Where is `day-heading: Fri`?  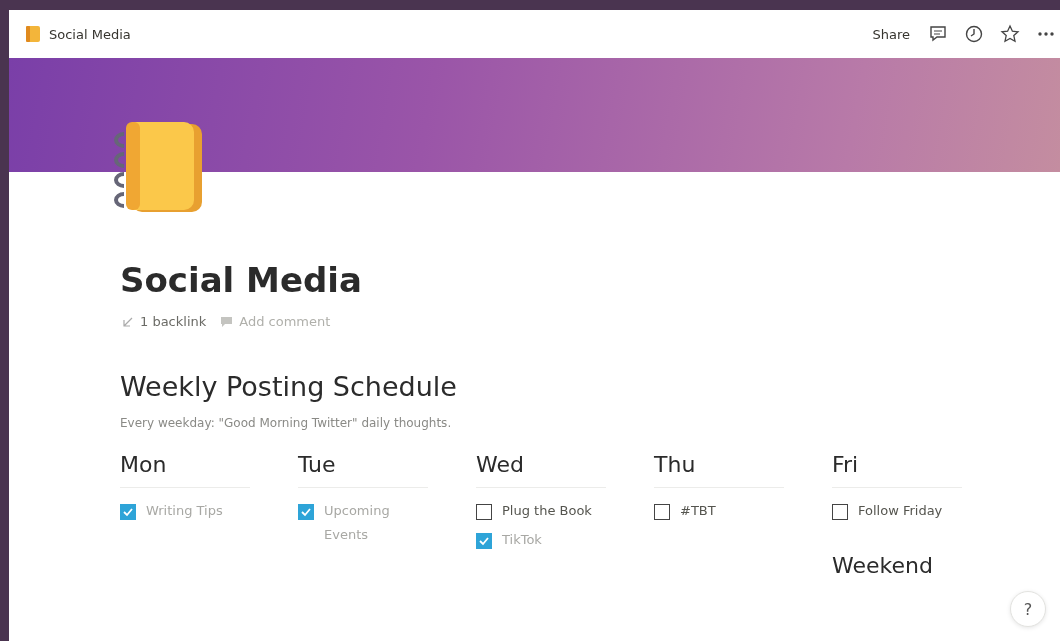
day-heading: Fri is located at coordinates (897, 470).